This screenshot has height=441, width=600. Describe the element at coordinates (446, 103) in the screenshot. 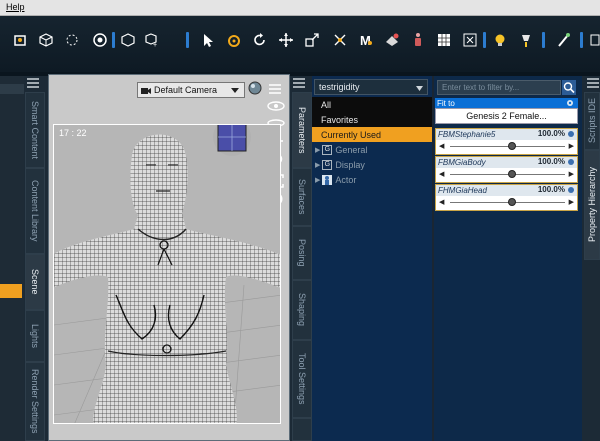

I see `fit-to-label: Fit to` at that location.